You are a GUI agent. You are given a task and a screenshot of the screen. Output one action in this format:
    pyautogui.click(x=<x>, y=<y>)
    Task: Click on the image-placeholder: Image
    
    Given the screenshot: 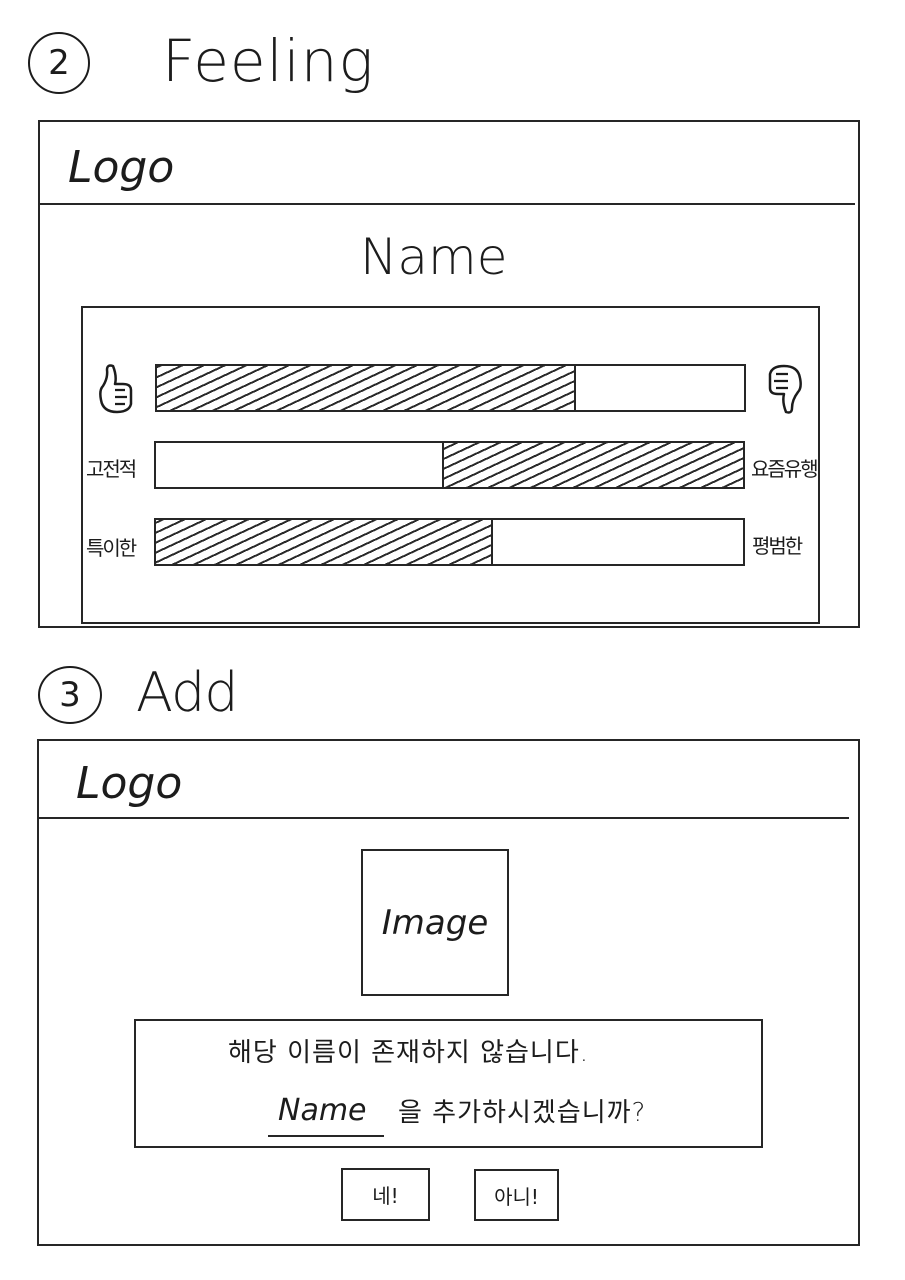 What is the action you would take?
    pyautogui.click(x=435, y=922)
    